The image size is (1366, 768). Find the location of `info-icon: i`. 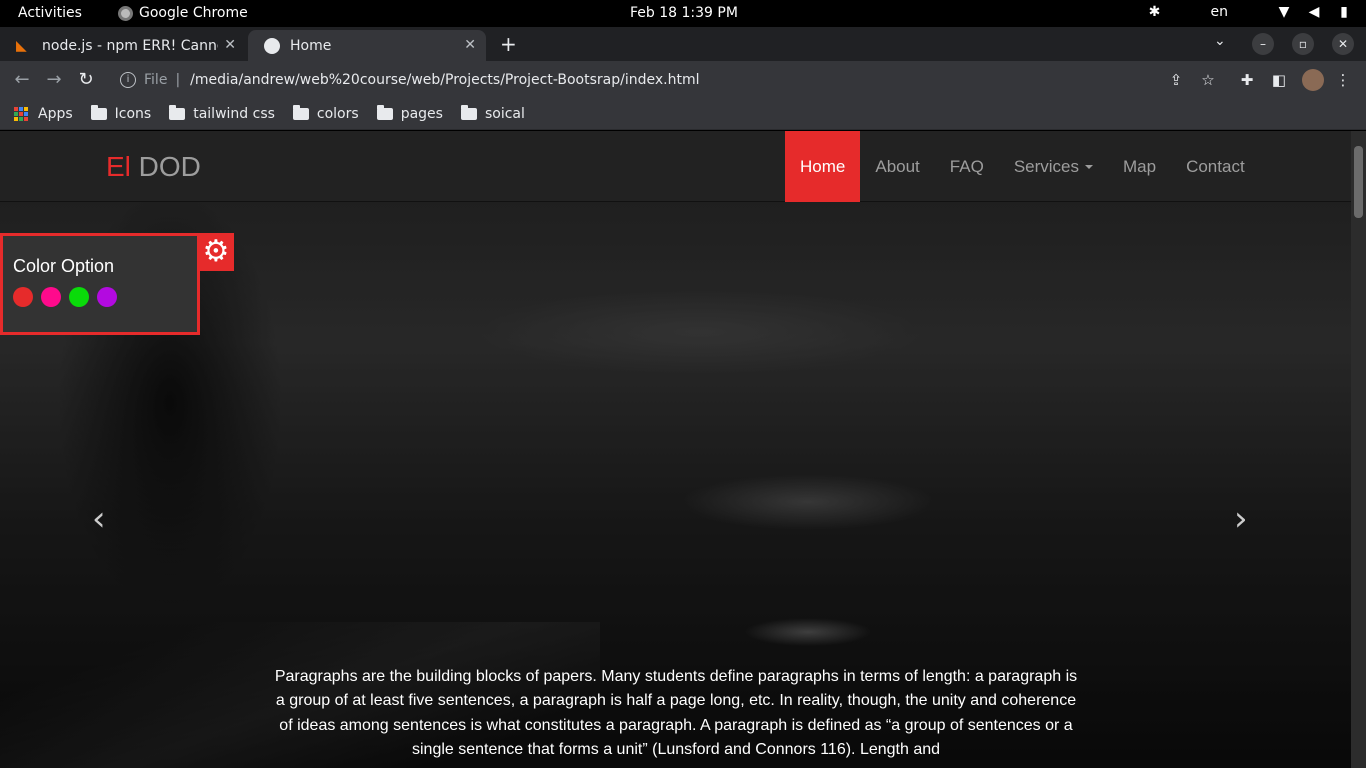

info-icon: i is located at coordinates (128, 80).